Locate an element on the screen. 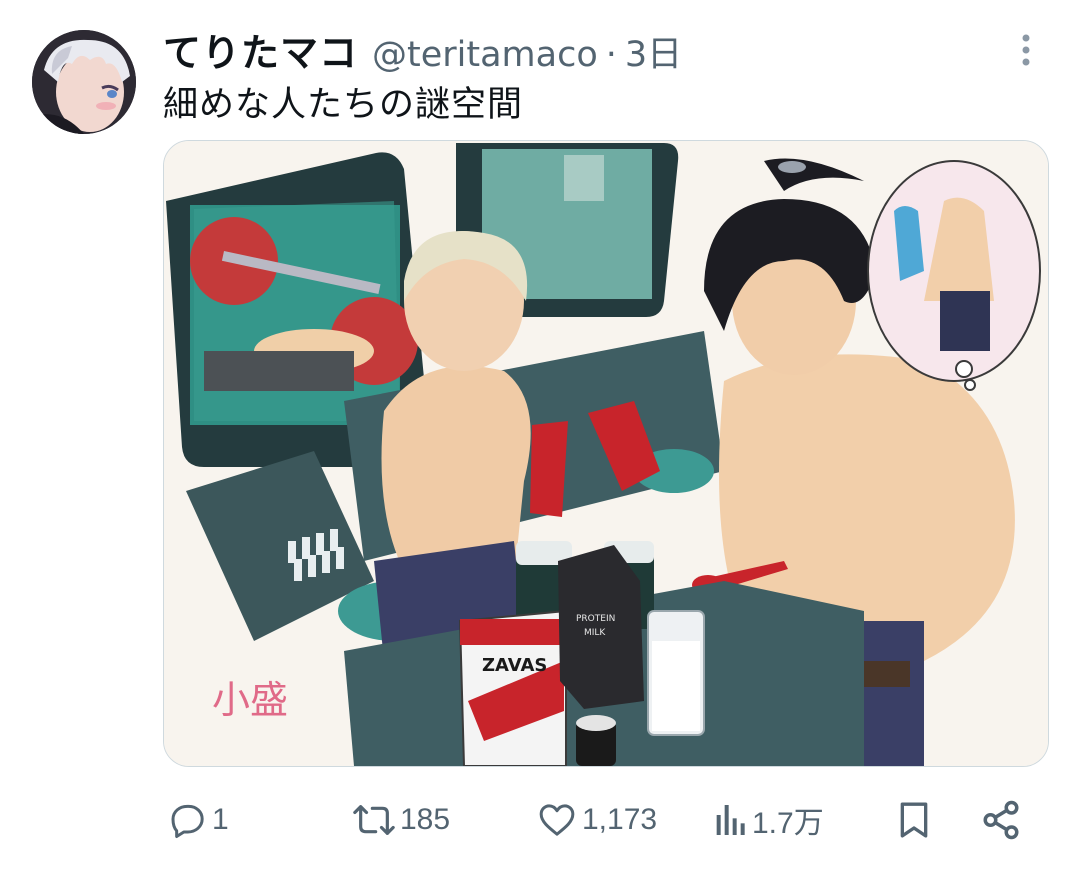  bookmark-button is located at coordinates (914, 820).